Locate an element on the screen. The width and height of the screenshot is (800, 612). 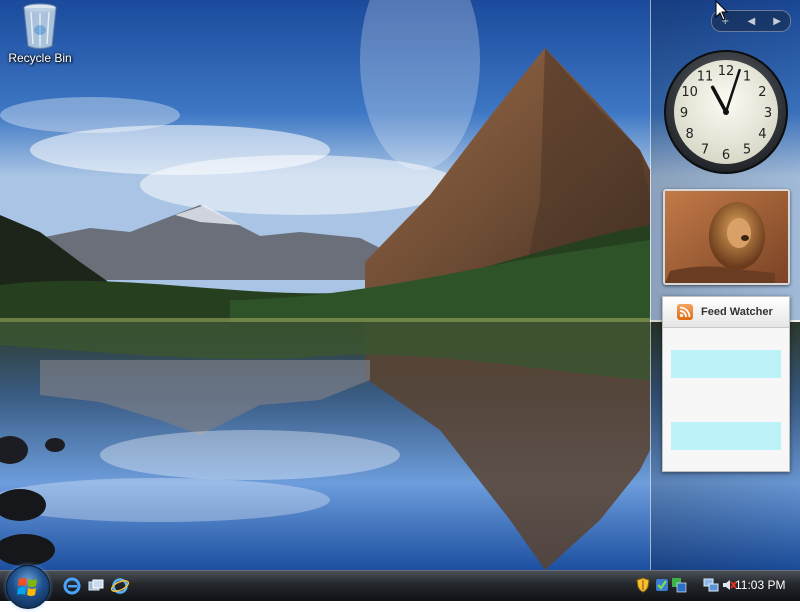
clock-numeral: 12 is located at coordinates (726, 71).